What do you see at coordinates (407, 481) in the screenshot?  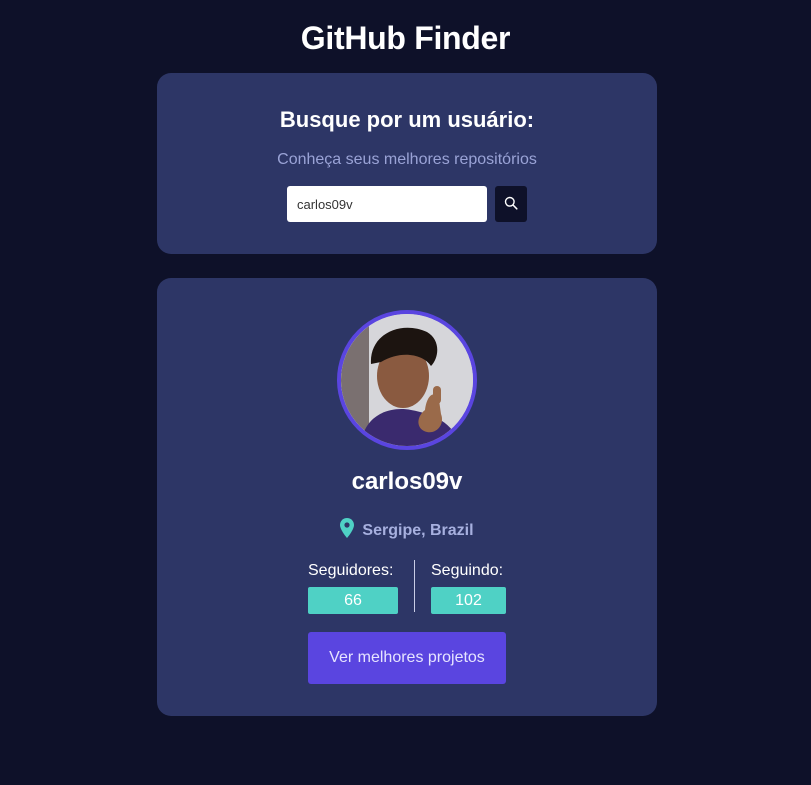 I see `username: carlos09v` at bounding box center [407, 481].